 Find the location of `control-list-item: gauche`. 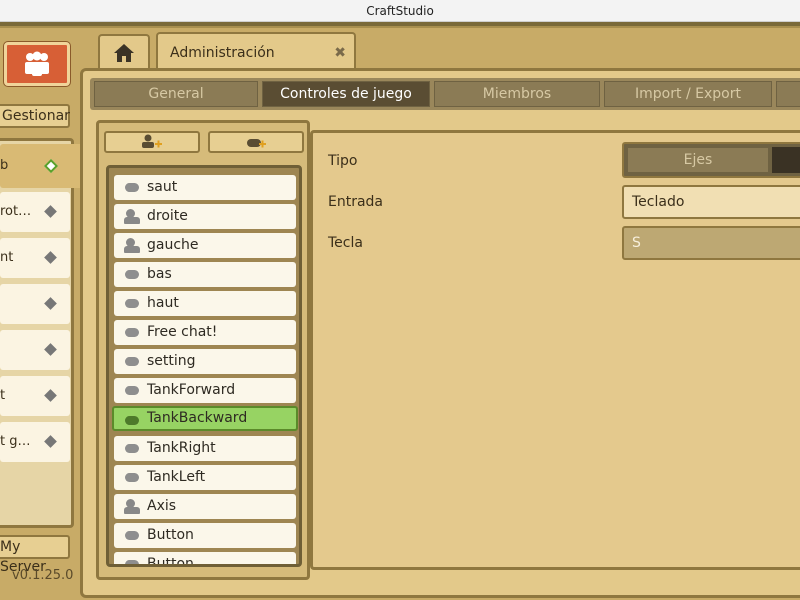

control-list-item: gauche is located at coordinates (205, 245).